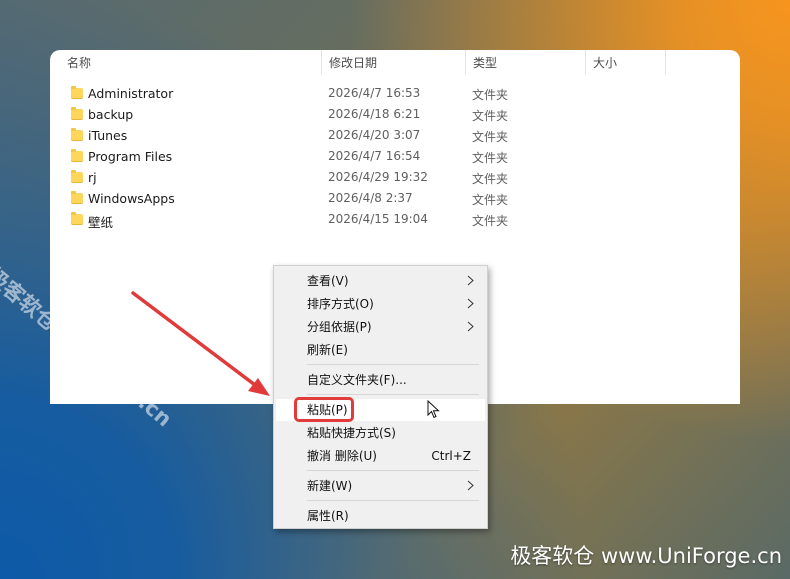 Image resolution: width=790 pixels, height=579 pixels. I want to click on file-row-administrator: Administrator 2026/4/7 16:53 文件夹, so click(395, 93).